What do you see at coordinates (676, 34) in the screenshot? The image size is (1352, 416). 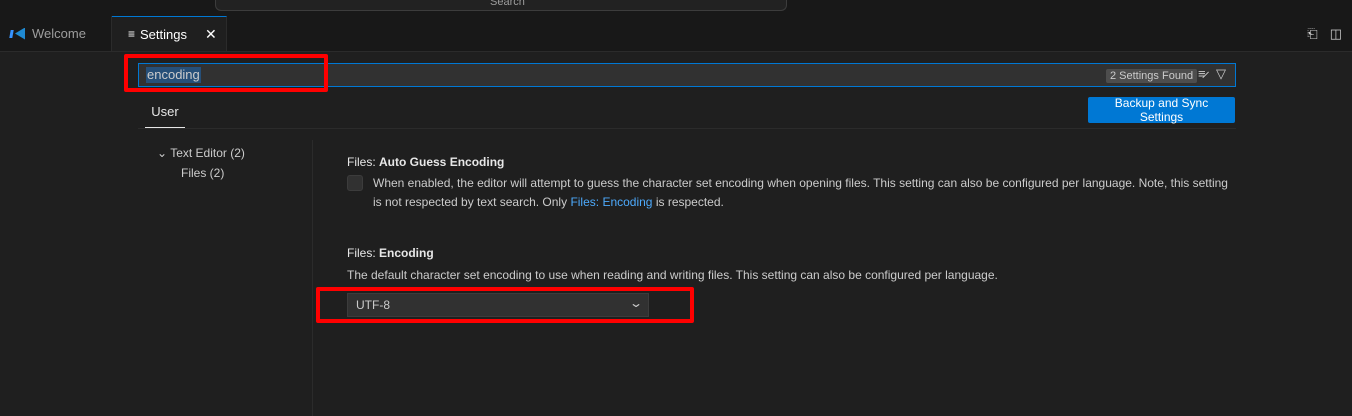 I see `tab-bar: Welcome ≡ Settings ✕` at bounding box center [676, 34].